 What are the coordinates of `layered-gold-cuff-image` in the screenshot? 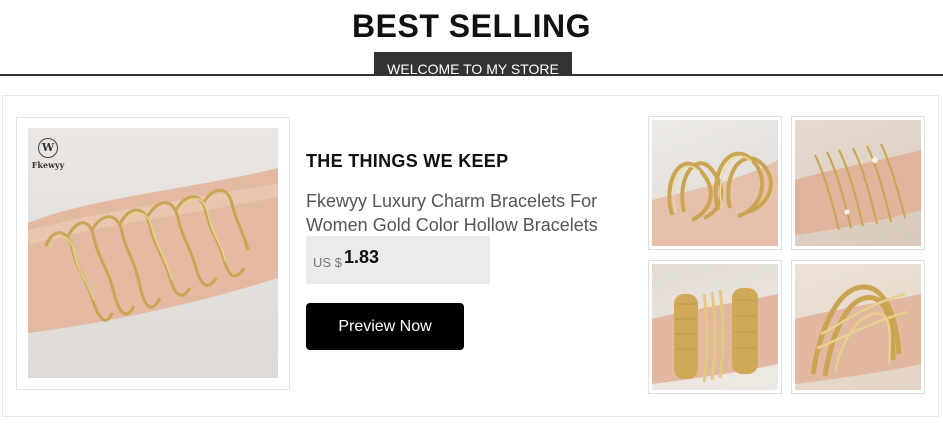 It's located at (858, 334).